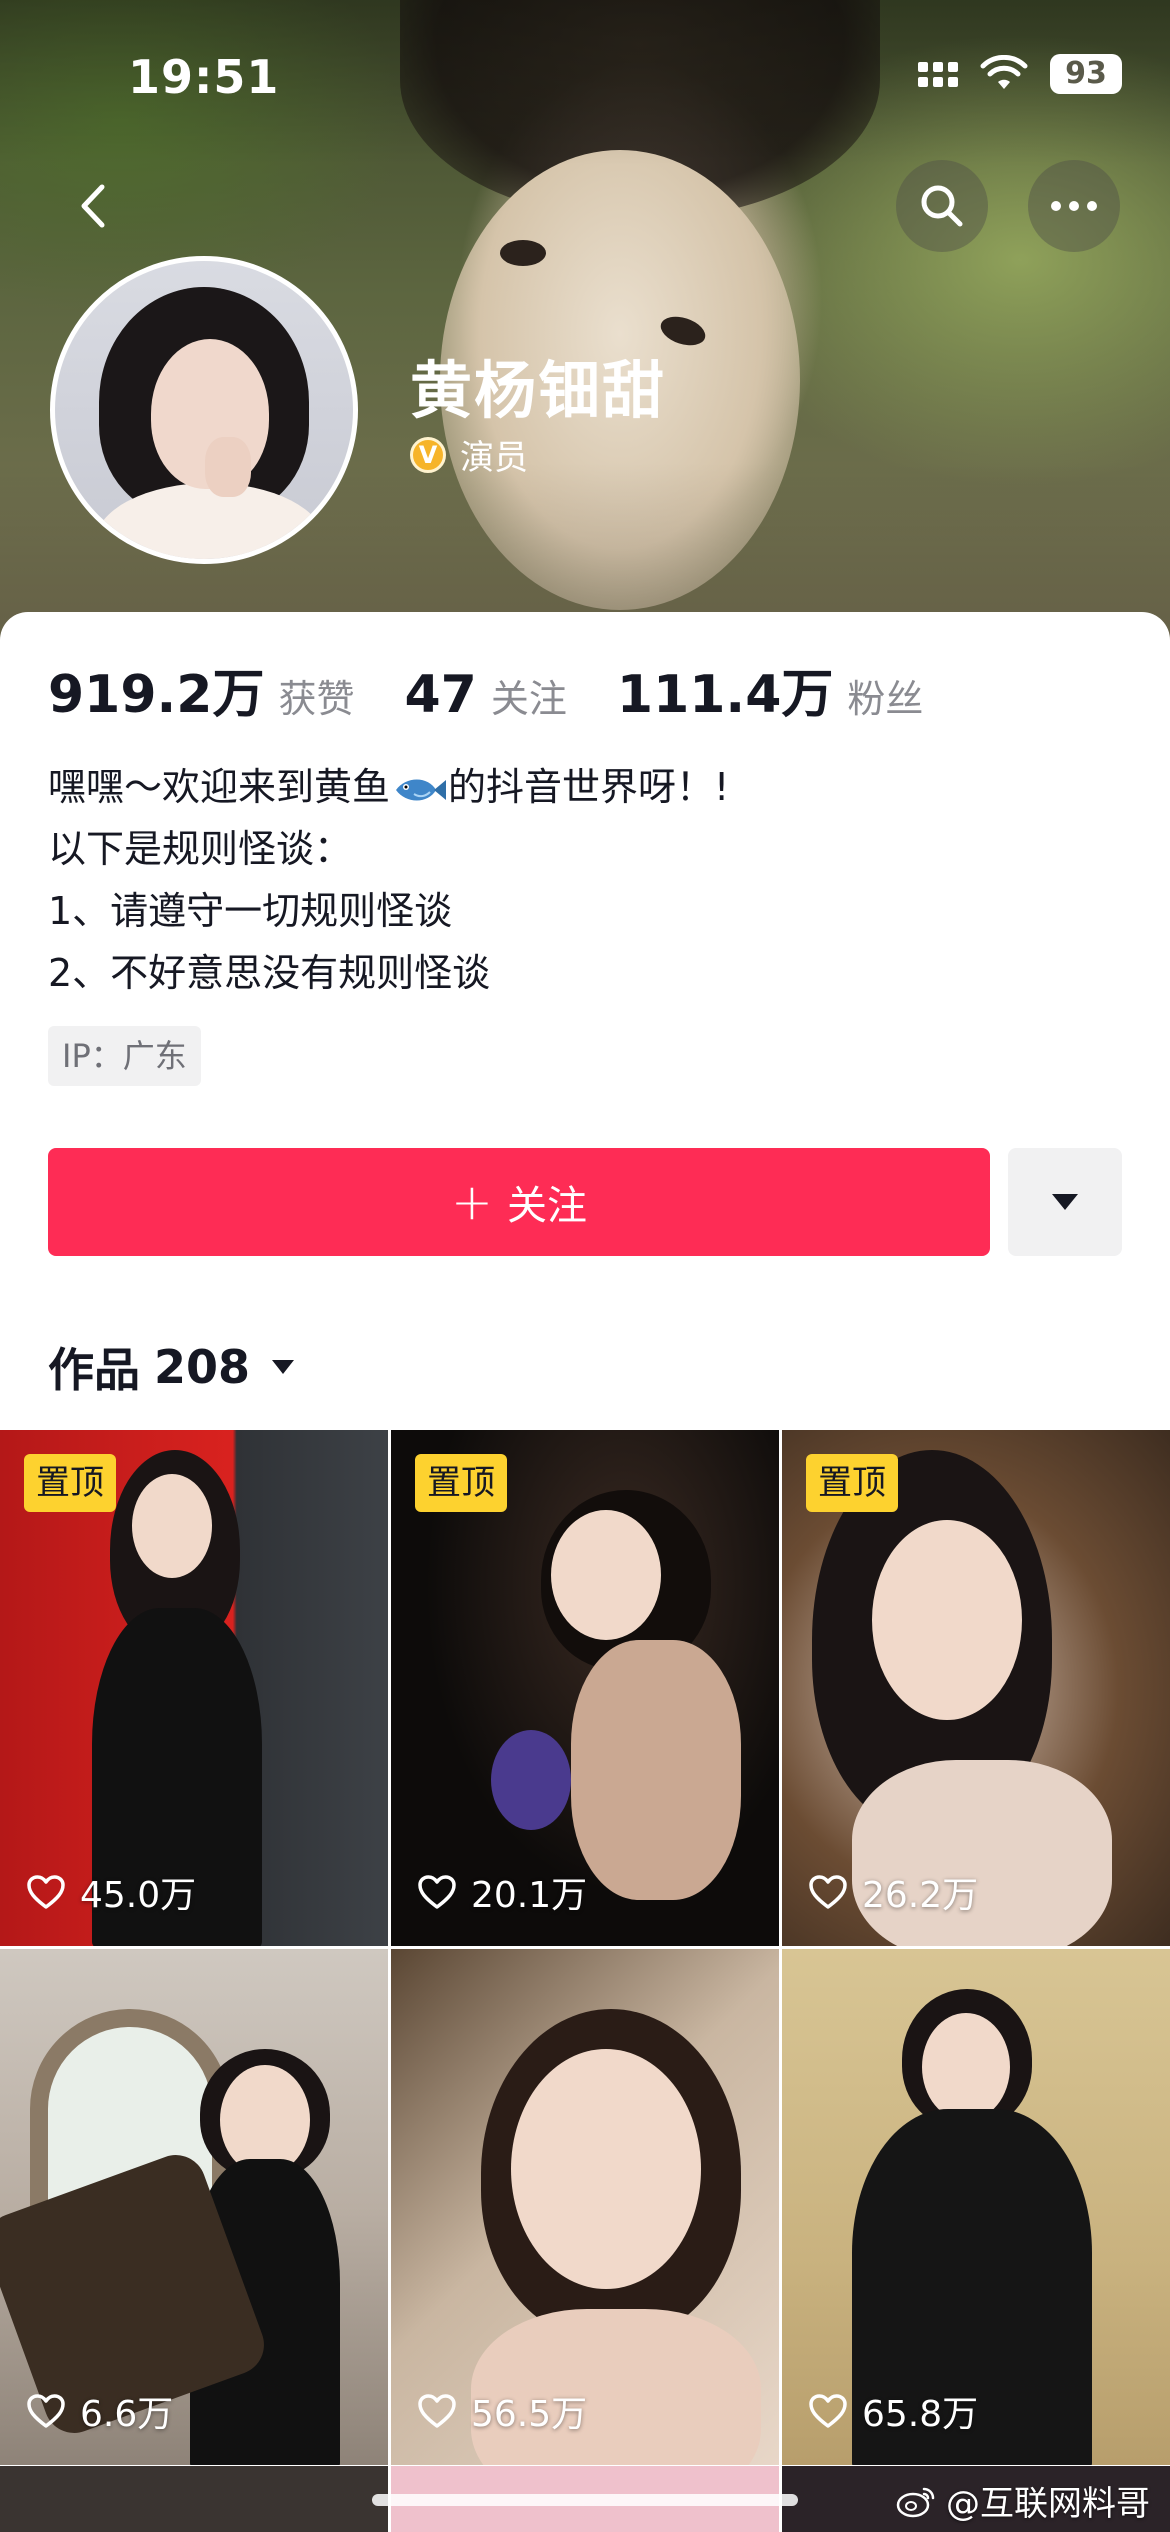 This screenshot has width=1170, height=2532. What do you see at coordinates (546, 1206) in the screenshot?
I see `follow-label: 关注` at bounding box center [546, 1206].